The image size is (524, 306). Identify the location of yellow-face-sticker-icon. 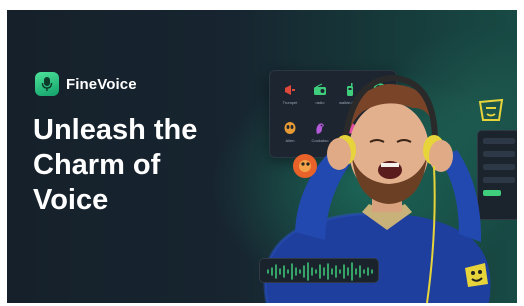
(491, 112).